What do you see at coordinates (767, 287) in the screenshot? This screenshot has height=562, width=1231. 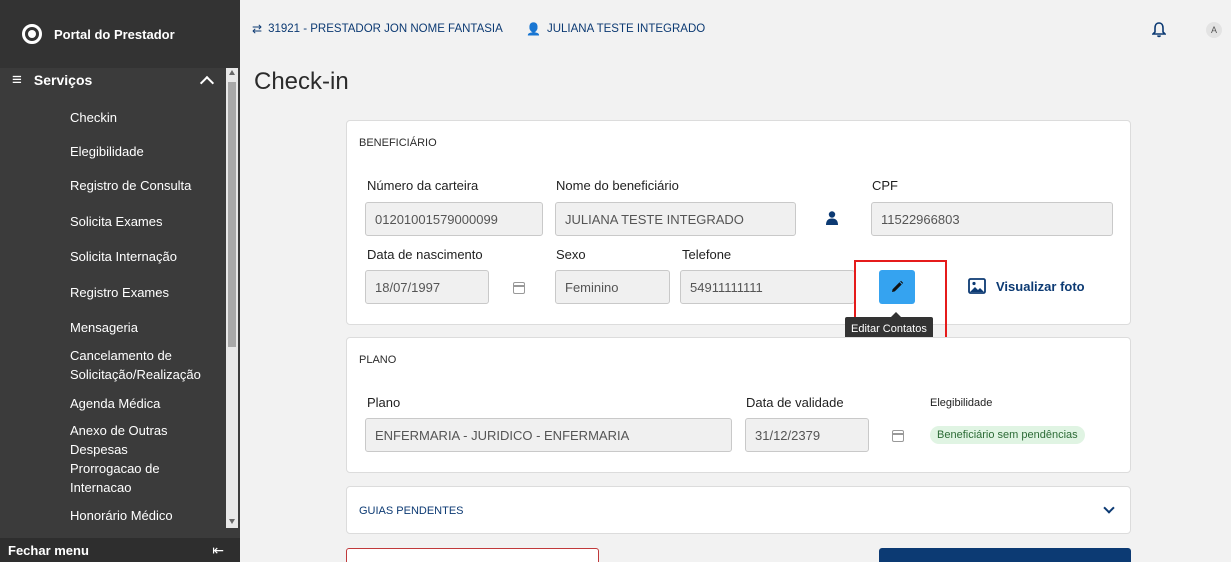 I see `phone-field: 54911111111` at bounding box center [767, 287].